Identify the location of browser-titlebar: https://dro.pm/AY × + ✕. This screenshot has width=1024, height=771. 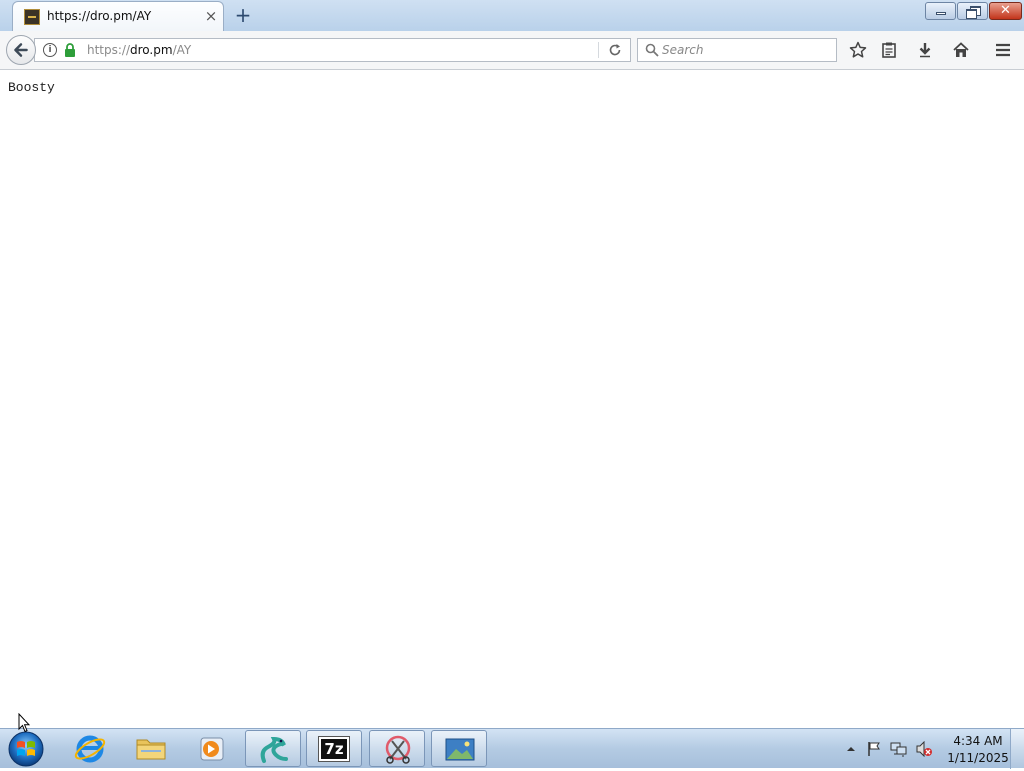
(512, 15).